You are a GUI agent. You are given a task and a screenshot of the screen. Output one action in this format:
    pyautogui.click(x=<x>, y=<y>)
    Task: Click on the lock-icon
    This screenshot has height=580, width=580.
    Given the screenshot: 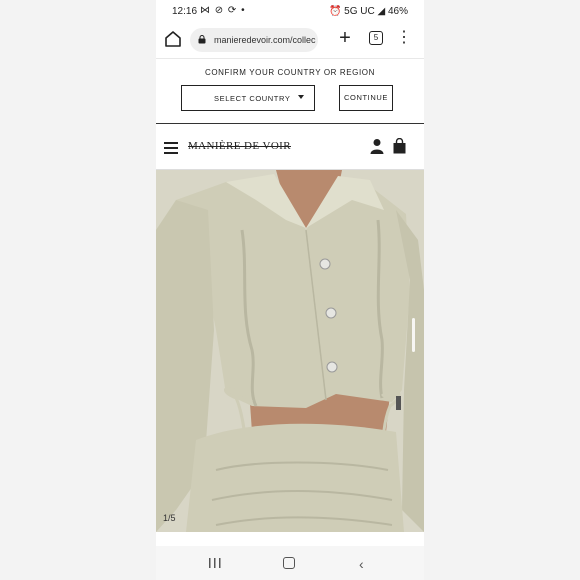 What is the action you would take?
    pyautogui.click(x=202, y=39)
    